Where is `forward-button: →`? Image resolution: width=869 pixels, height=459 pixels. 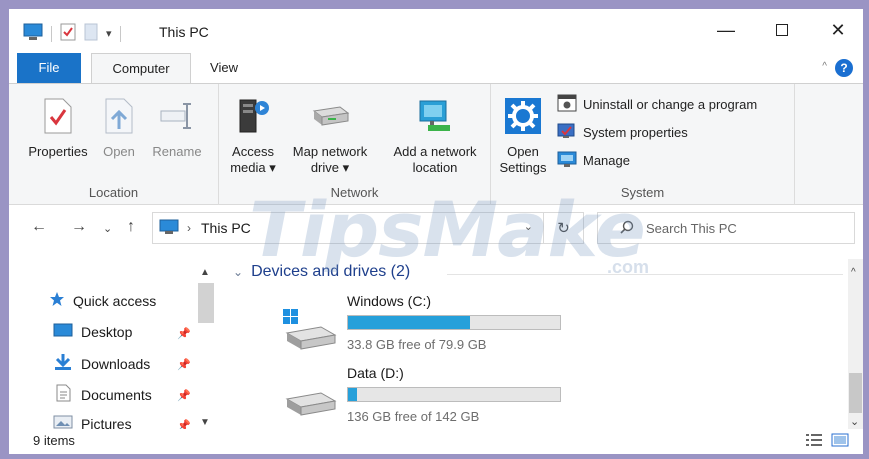
forward-button: → is located at coordinates (79, 227).